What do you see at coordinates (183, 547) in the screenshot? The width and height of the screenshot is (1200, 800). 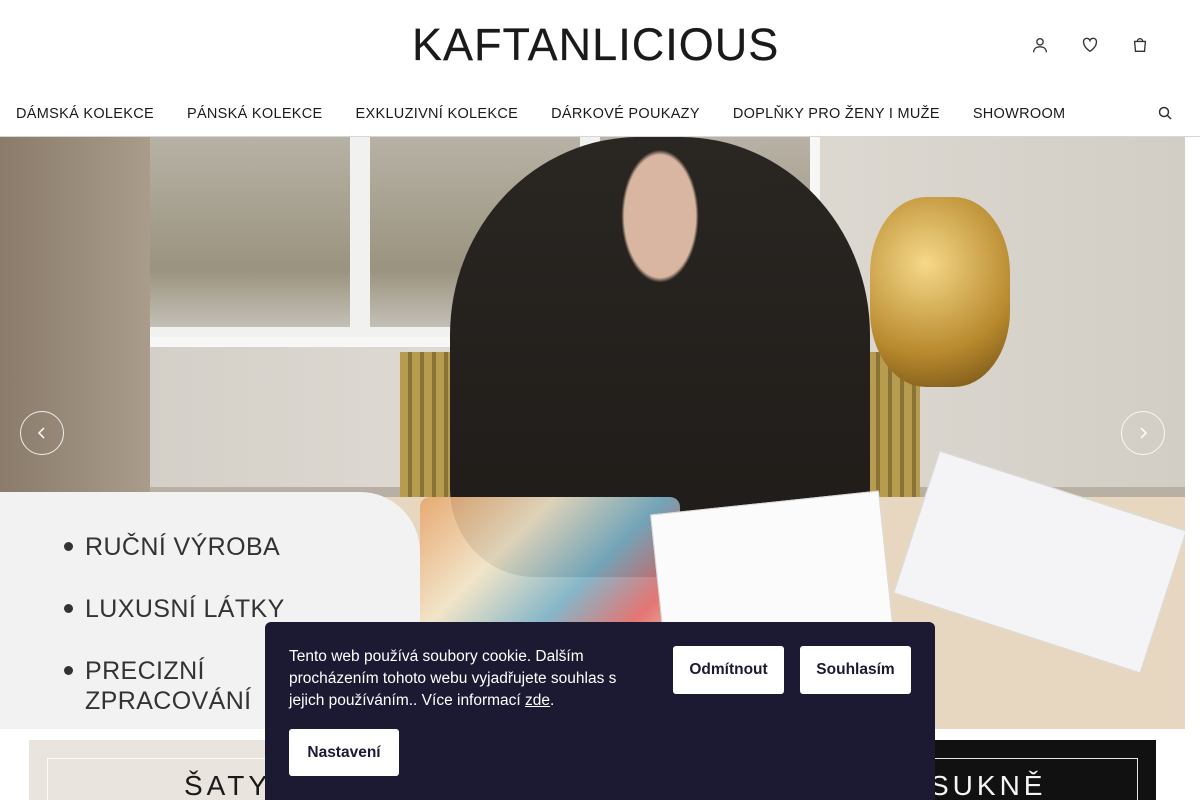 I see `hero-bullet-text: RUČNÍ VÝROBA` at bounding box center [183, 547].